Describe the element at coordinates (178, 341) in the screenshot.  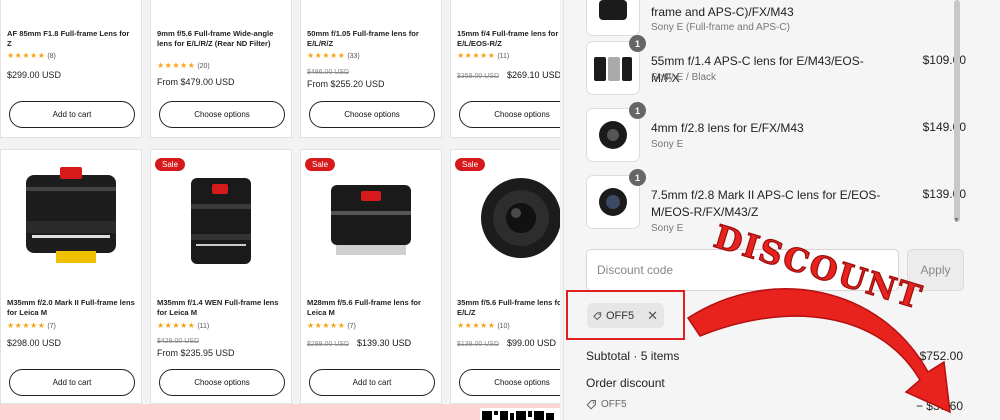
I see `original-price: $429.00 USD` at that location.